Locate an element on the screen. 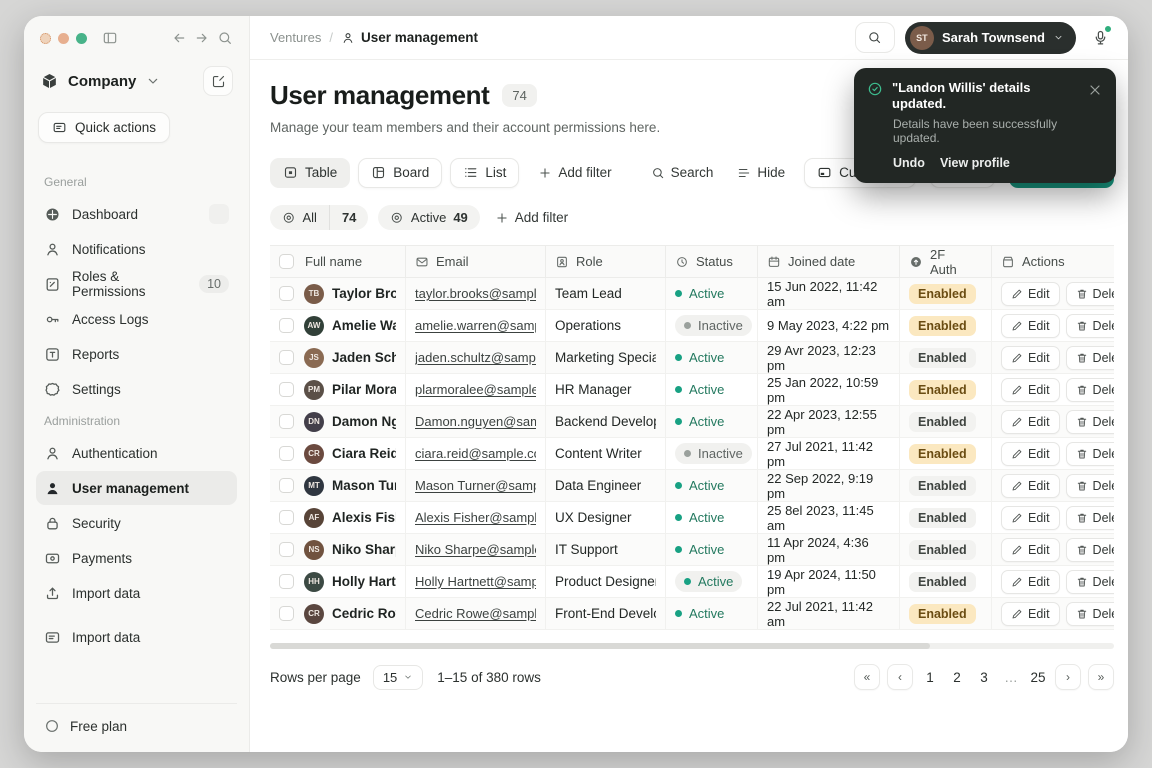 The image size is (1152, 768). user-email-link: jaden.schultz@sample.com is located at coordinates (475, 357).